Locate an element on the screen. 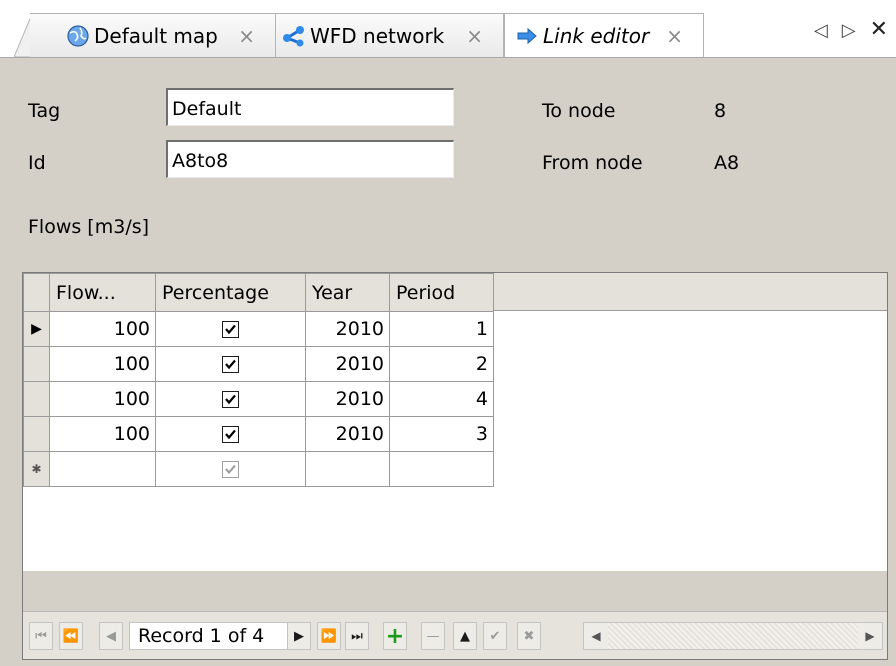 This screenshot has width=896, height=666. tab-link-editor: Link editor × is located at coordinates (604, 35).